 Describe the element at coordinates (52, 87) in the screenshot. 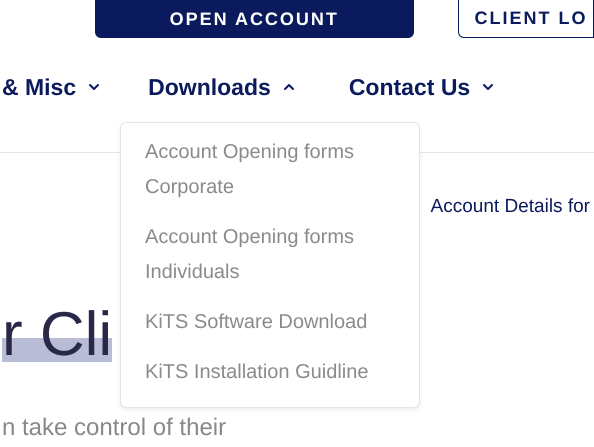

I see `nav-menu-item: & Misc` at that location.